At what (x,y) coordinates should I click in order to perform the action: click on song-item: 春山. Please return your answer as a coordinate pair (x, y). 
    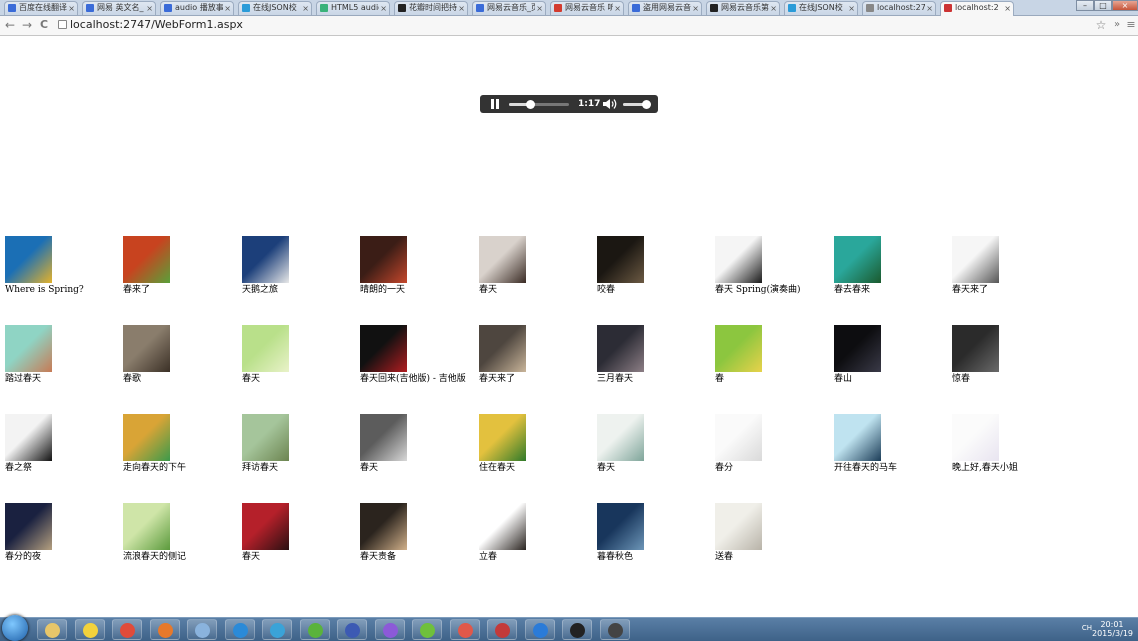
    Looking at the image, I should click on (890, 355).